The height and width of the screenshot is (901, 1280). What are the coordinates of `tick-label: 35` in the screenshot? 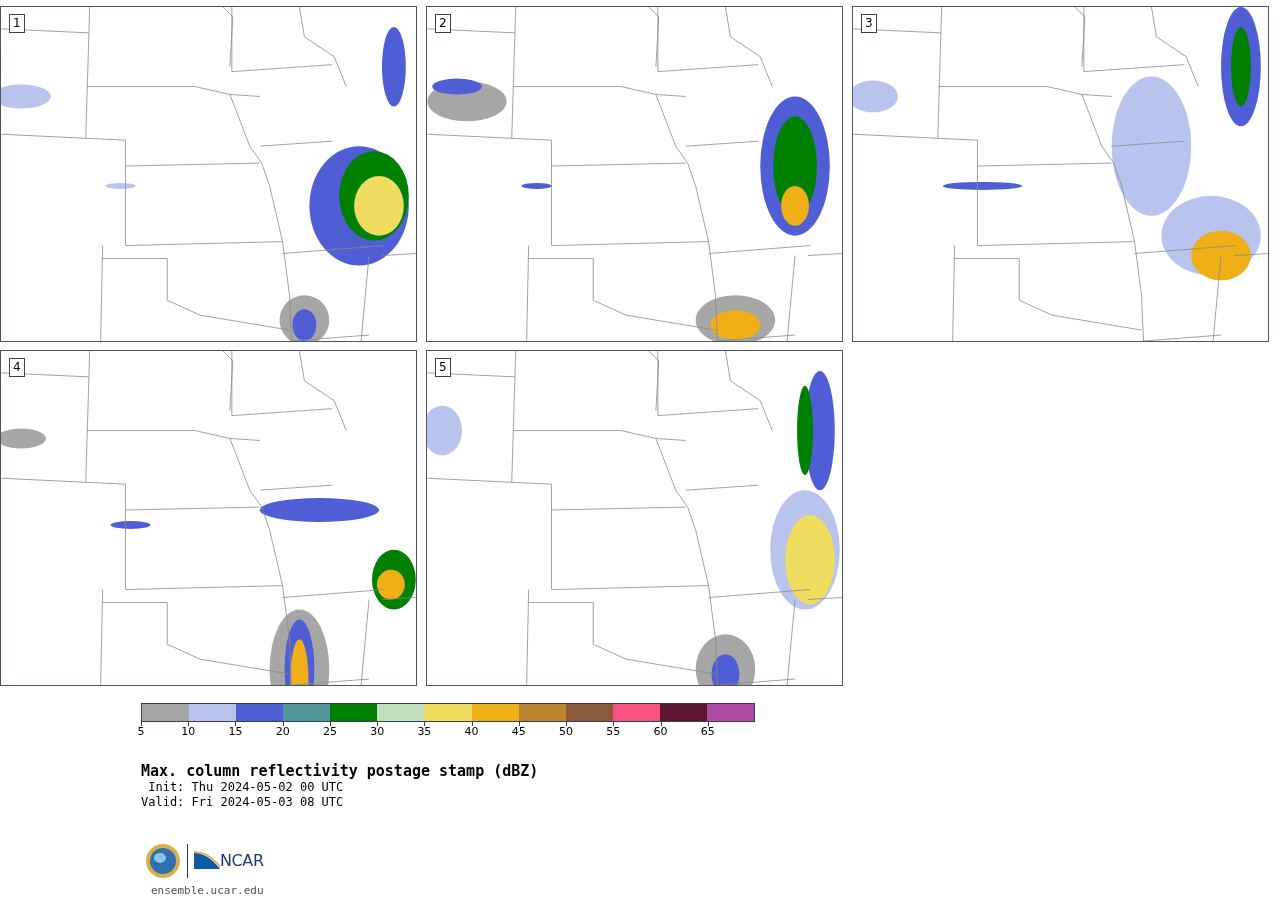 It's located at (424, 732).